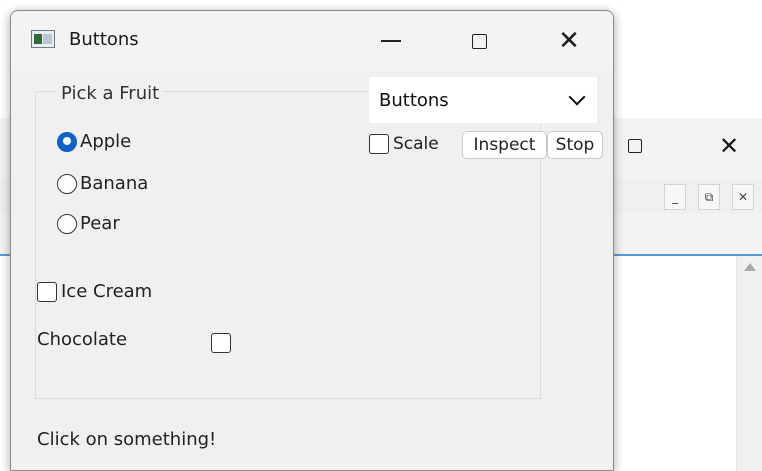 This screenshot has width=762, height=471. What do you see at coordinates (483, 100) in the screenshot?
I see `mode-dropdown: Buttons` at bounding box center [483, 100].